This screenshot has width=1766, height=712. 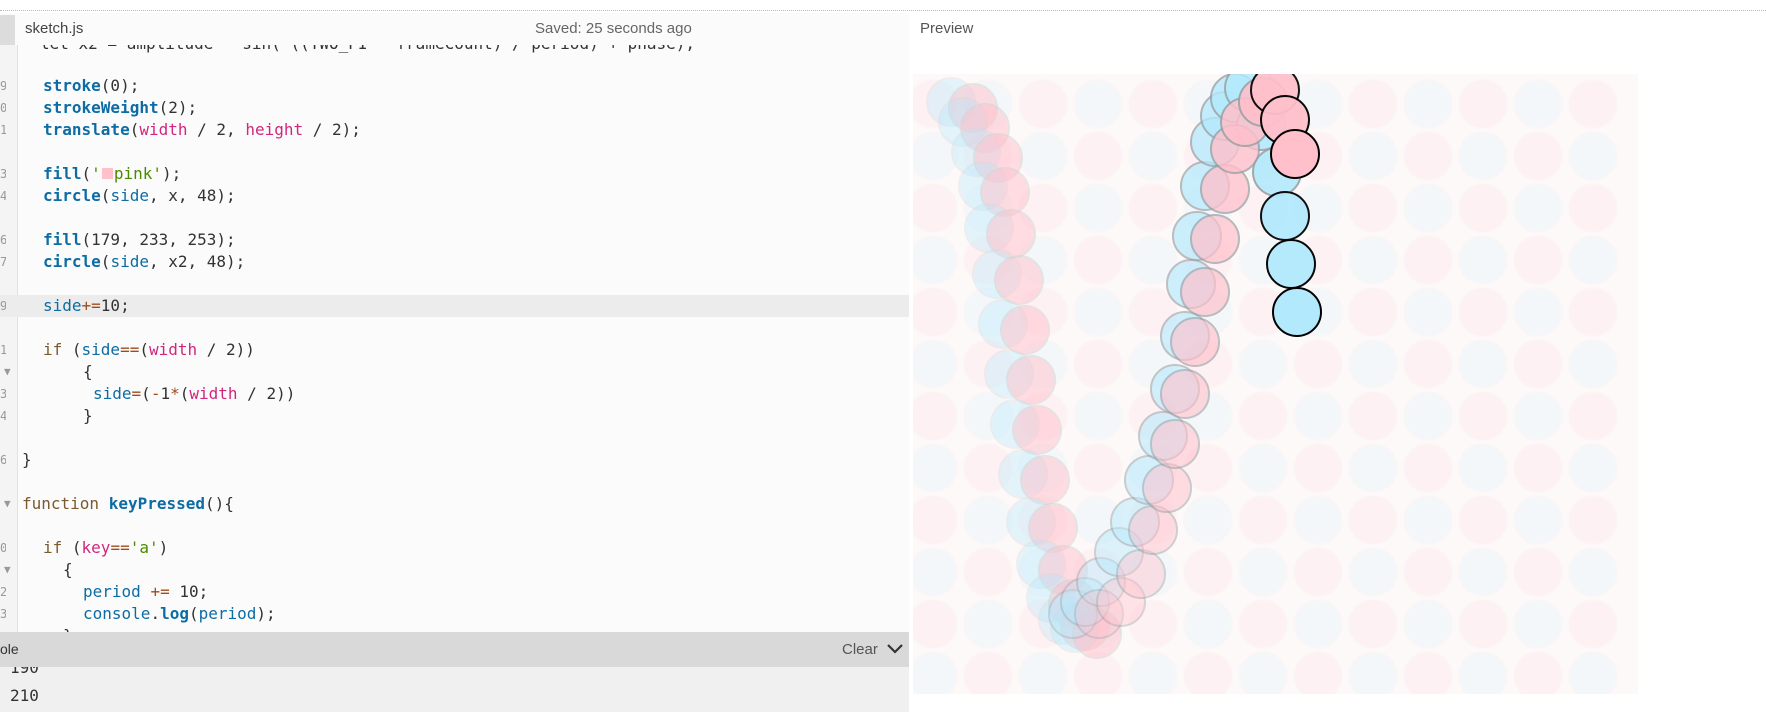 What do you see at coordinates (454, 460) in the screenshot?
I see `code-line: 6 }` at bounding box center [454, 460].